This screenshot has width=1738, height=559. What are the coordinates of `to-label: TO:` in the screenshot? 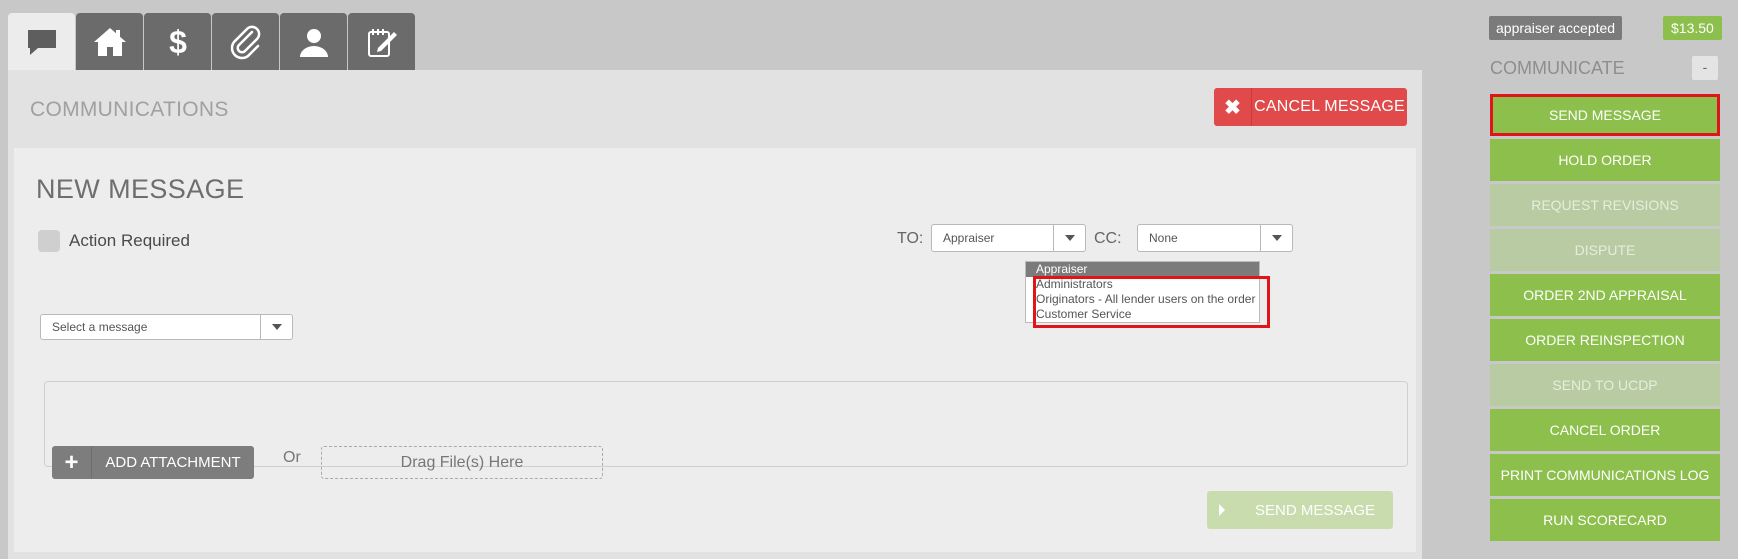 It's located at (910, 238).